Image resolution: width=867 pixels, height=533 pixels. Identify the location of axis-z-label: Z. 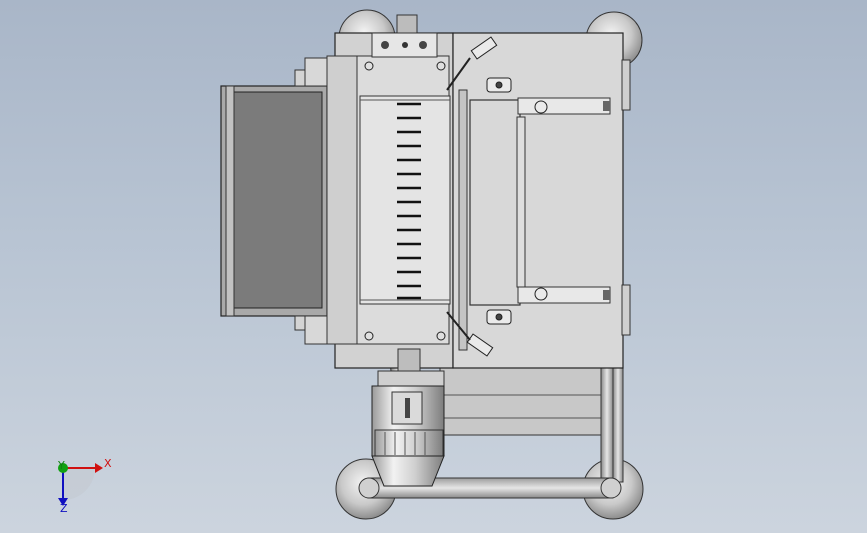
(64, 508).